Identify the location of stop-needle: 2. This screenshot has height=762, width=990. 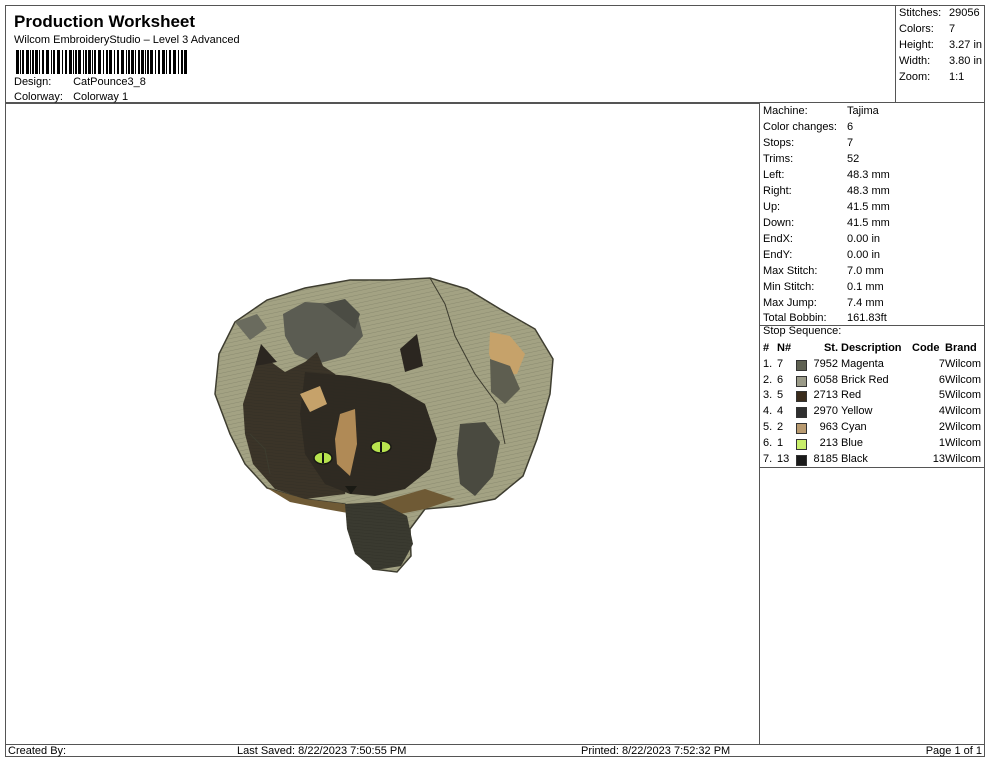
(780, 426).